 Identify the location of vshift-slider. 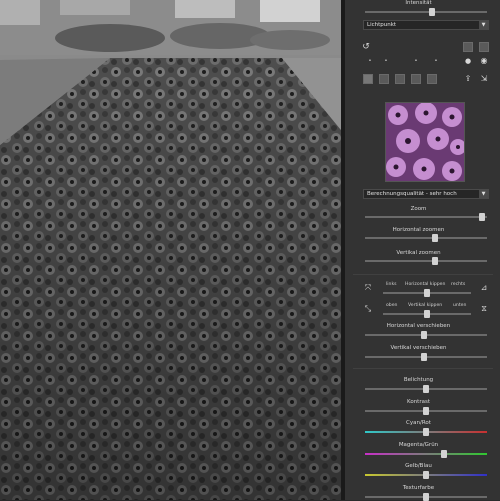
(426, 357).